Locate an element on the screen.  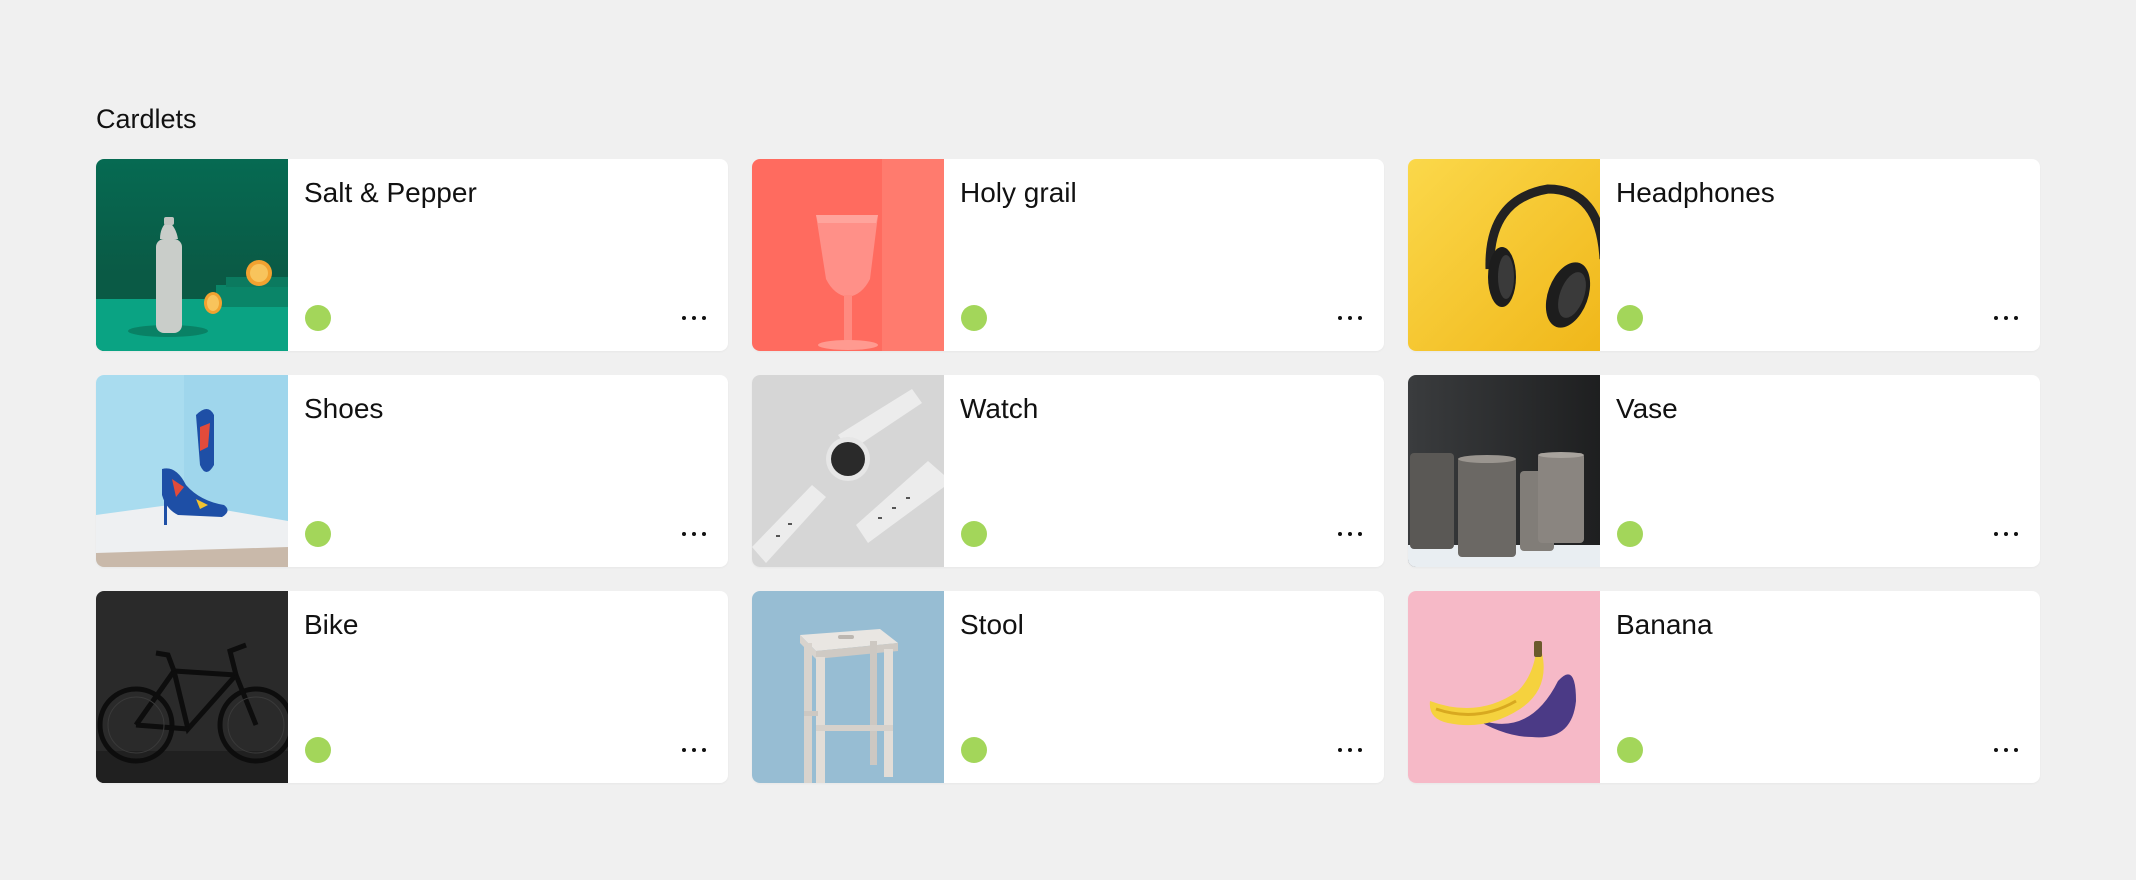
watch-image is located at coordinates (848, 471).